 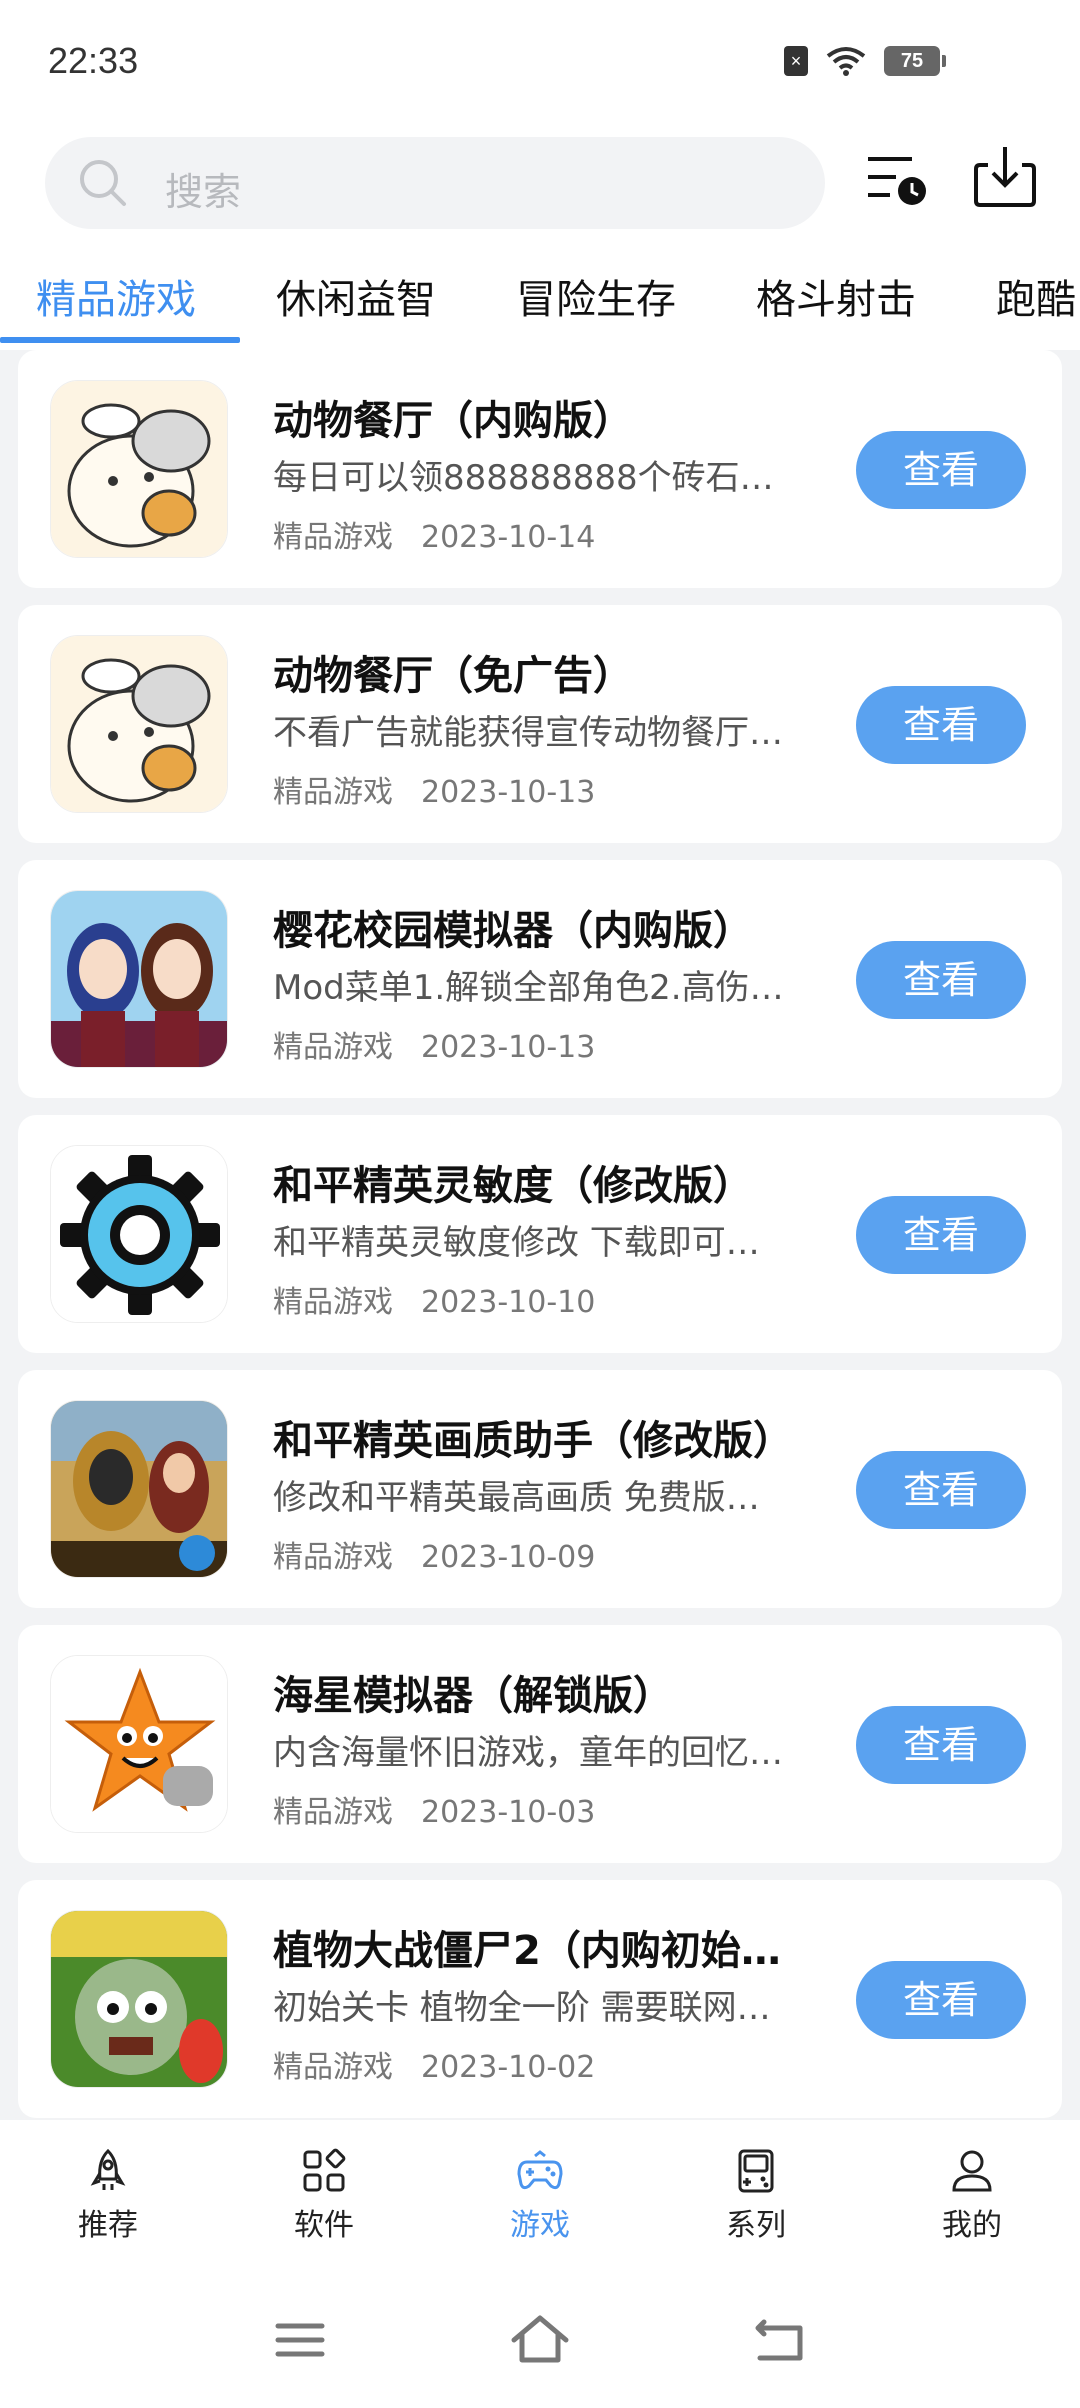 I want to click on nav-label: 软件, so click(x=324, y=2225).